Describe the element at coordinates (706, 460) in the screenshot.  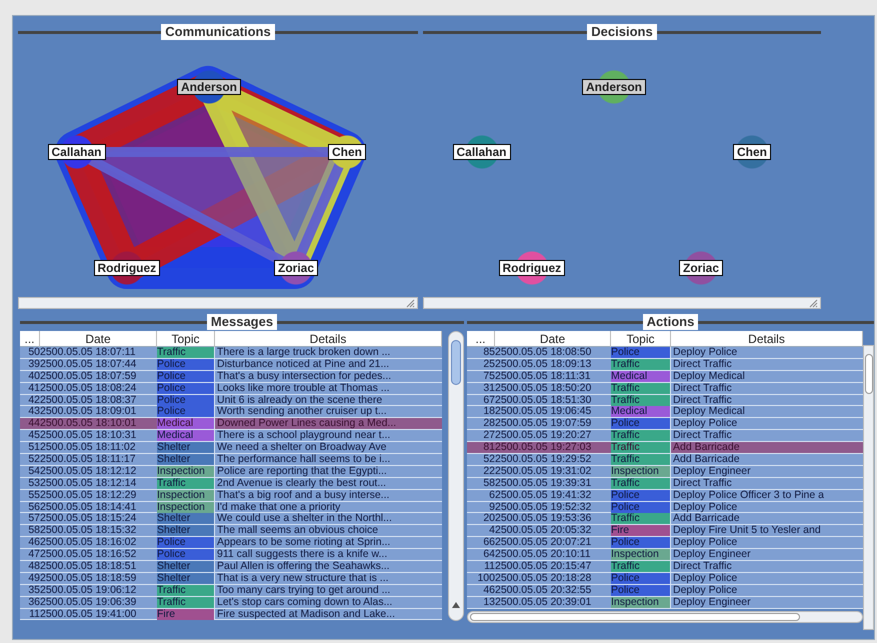
I see `table-cell-text: Add Barricade` at that location.